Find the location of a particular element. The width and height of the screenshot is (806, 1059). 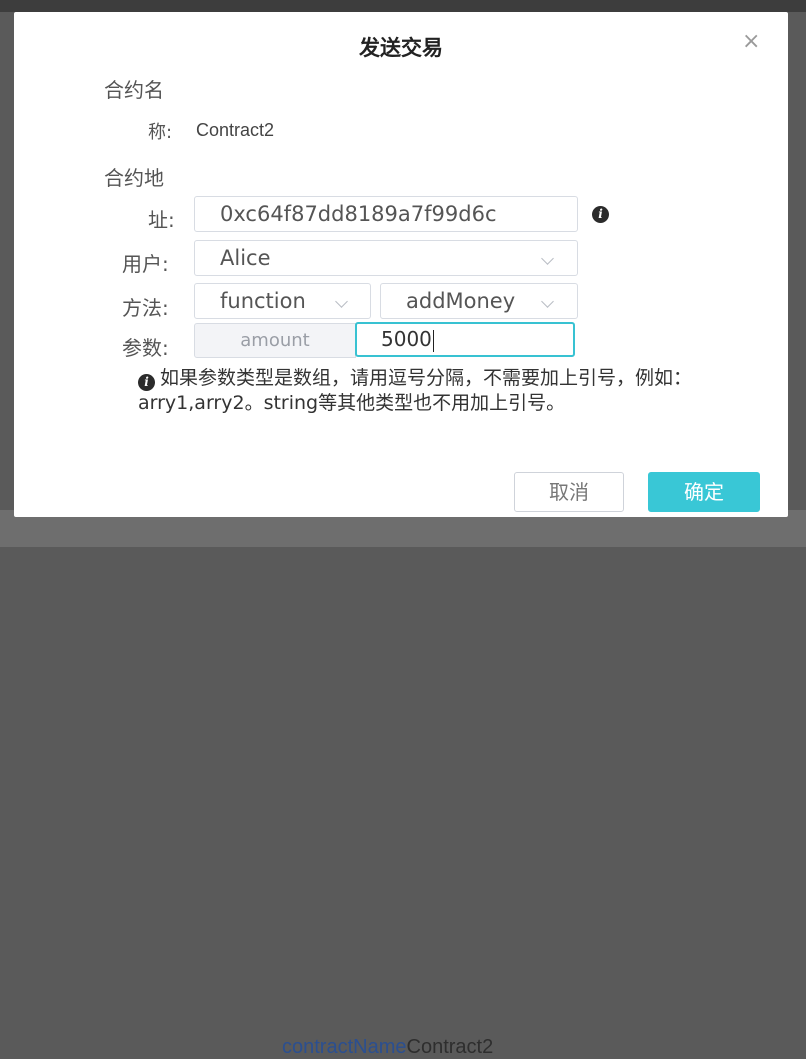

param-value-input: 5000 is located at coordinates (465, 339).